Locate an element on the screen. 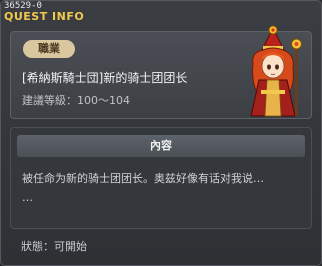  level-colon: ： is located at coordinates (71, 100).